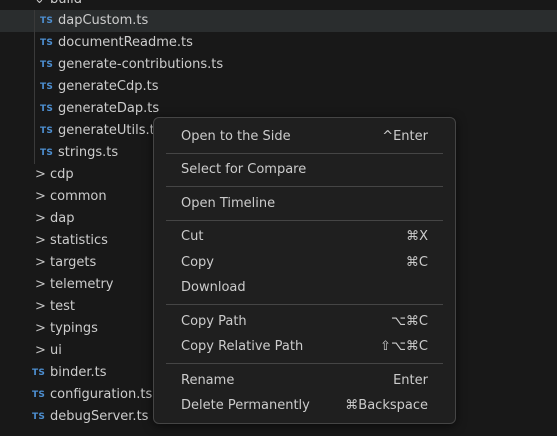 Image resolution: width=557 pixels, height=436 pixels. I want to click on tree-folder-label: common, so click(78, 196).